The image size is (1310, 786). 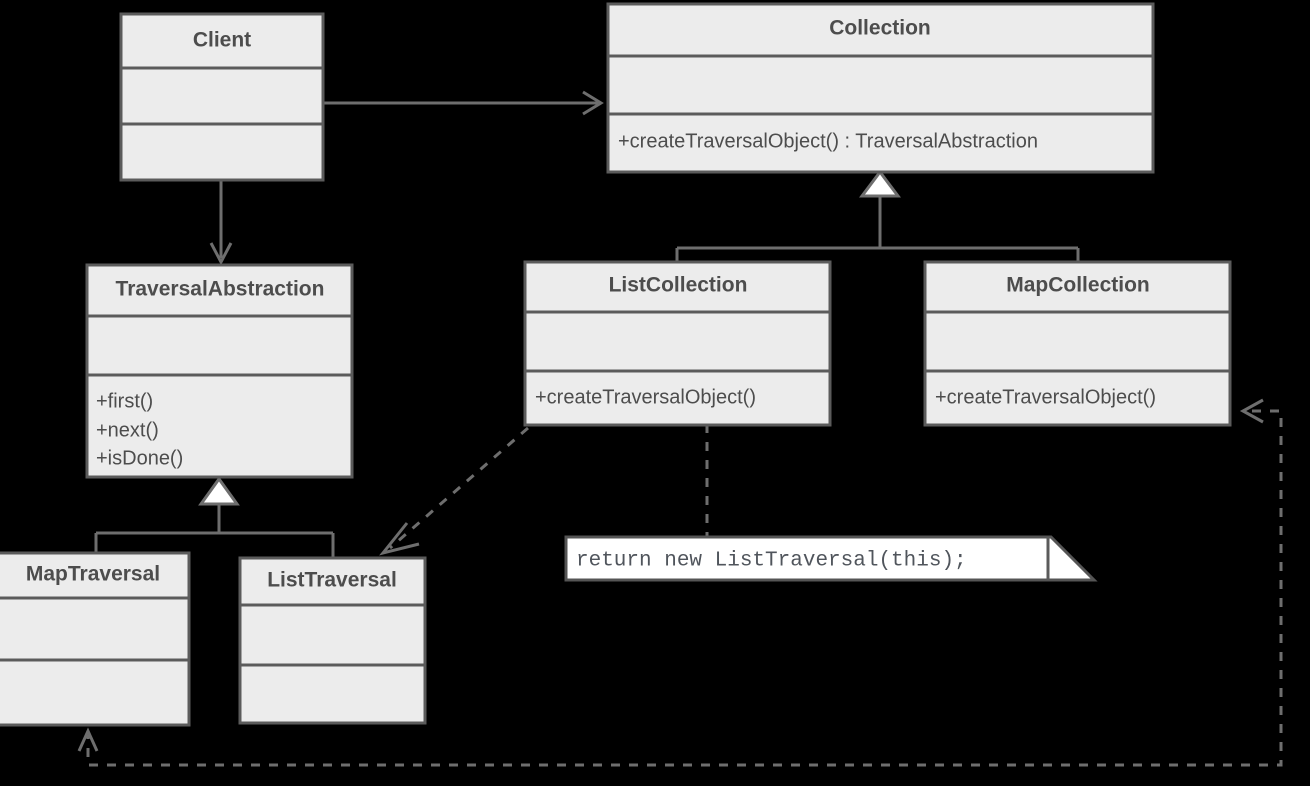 I want to click on class-box-client: Client, so click(x=222, y=97).